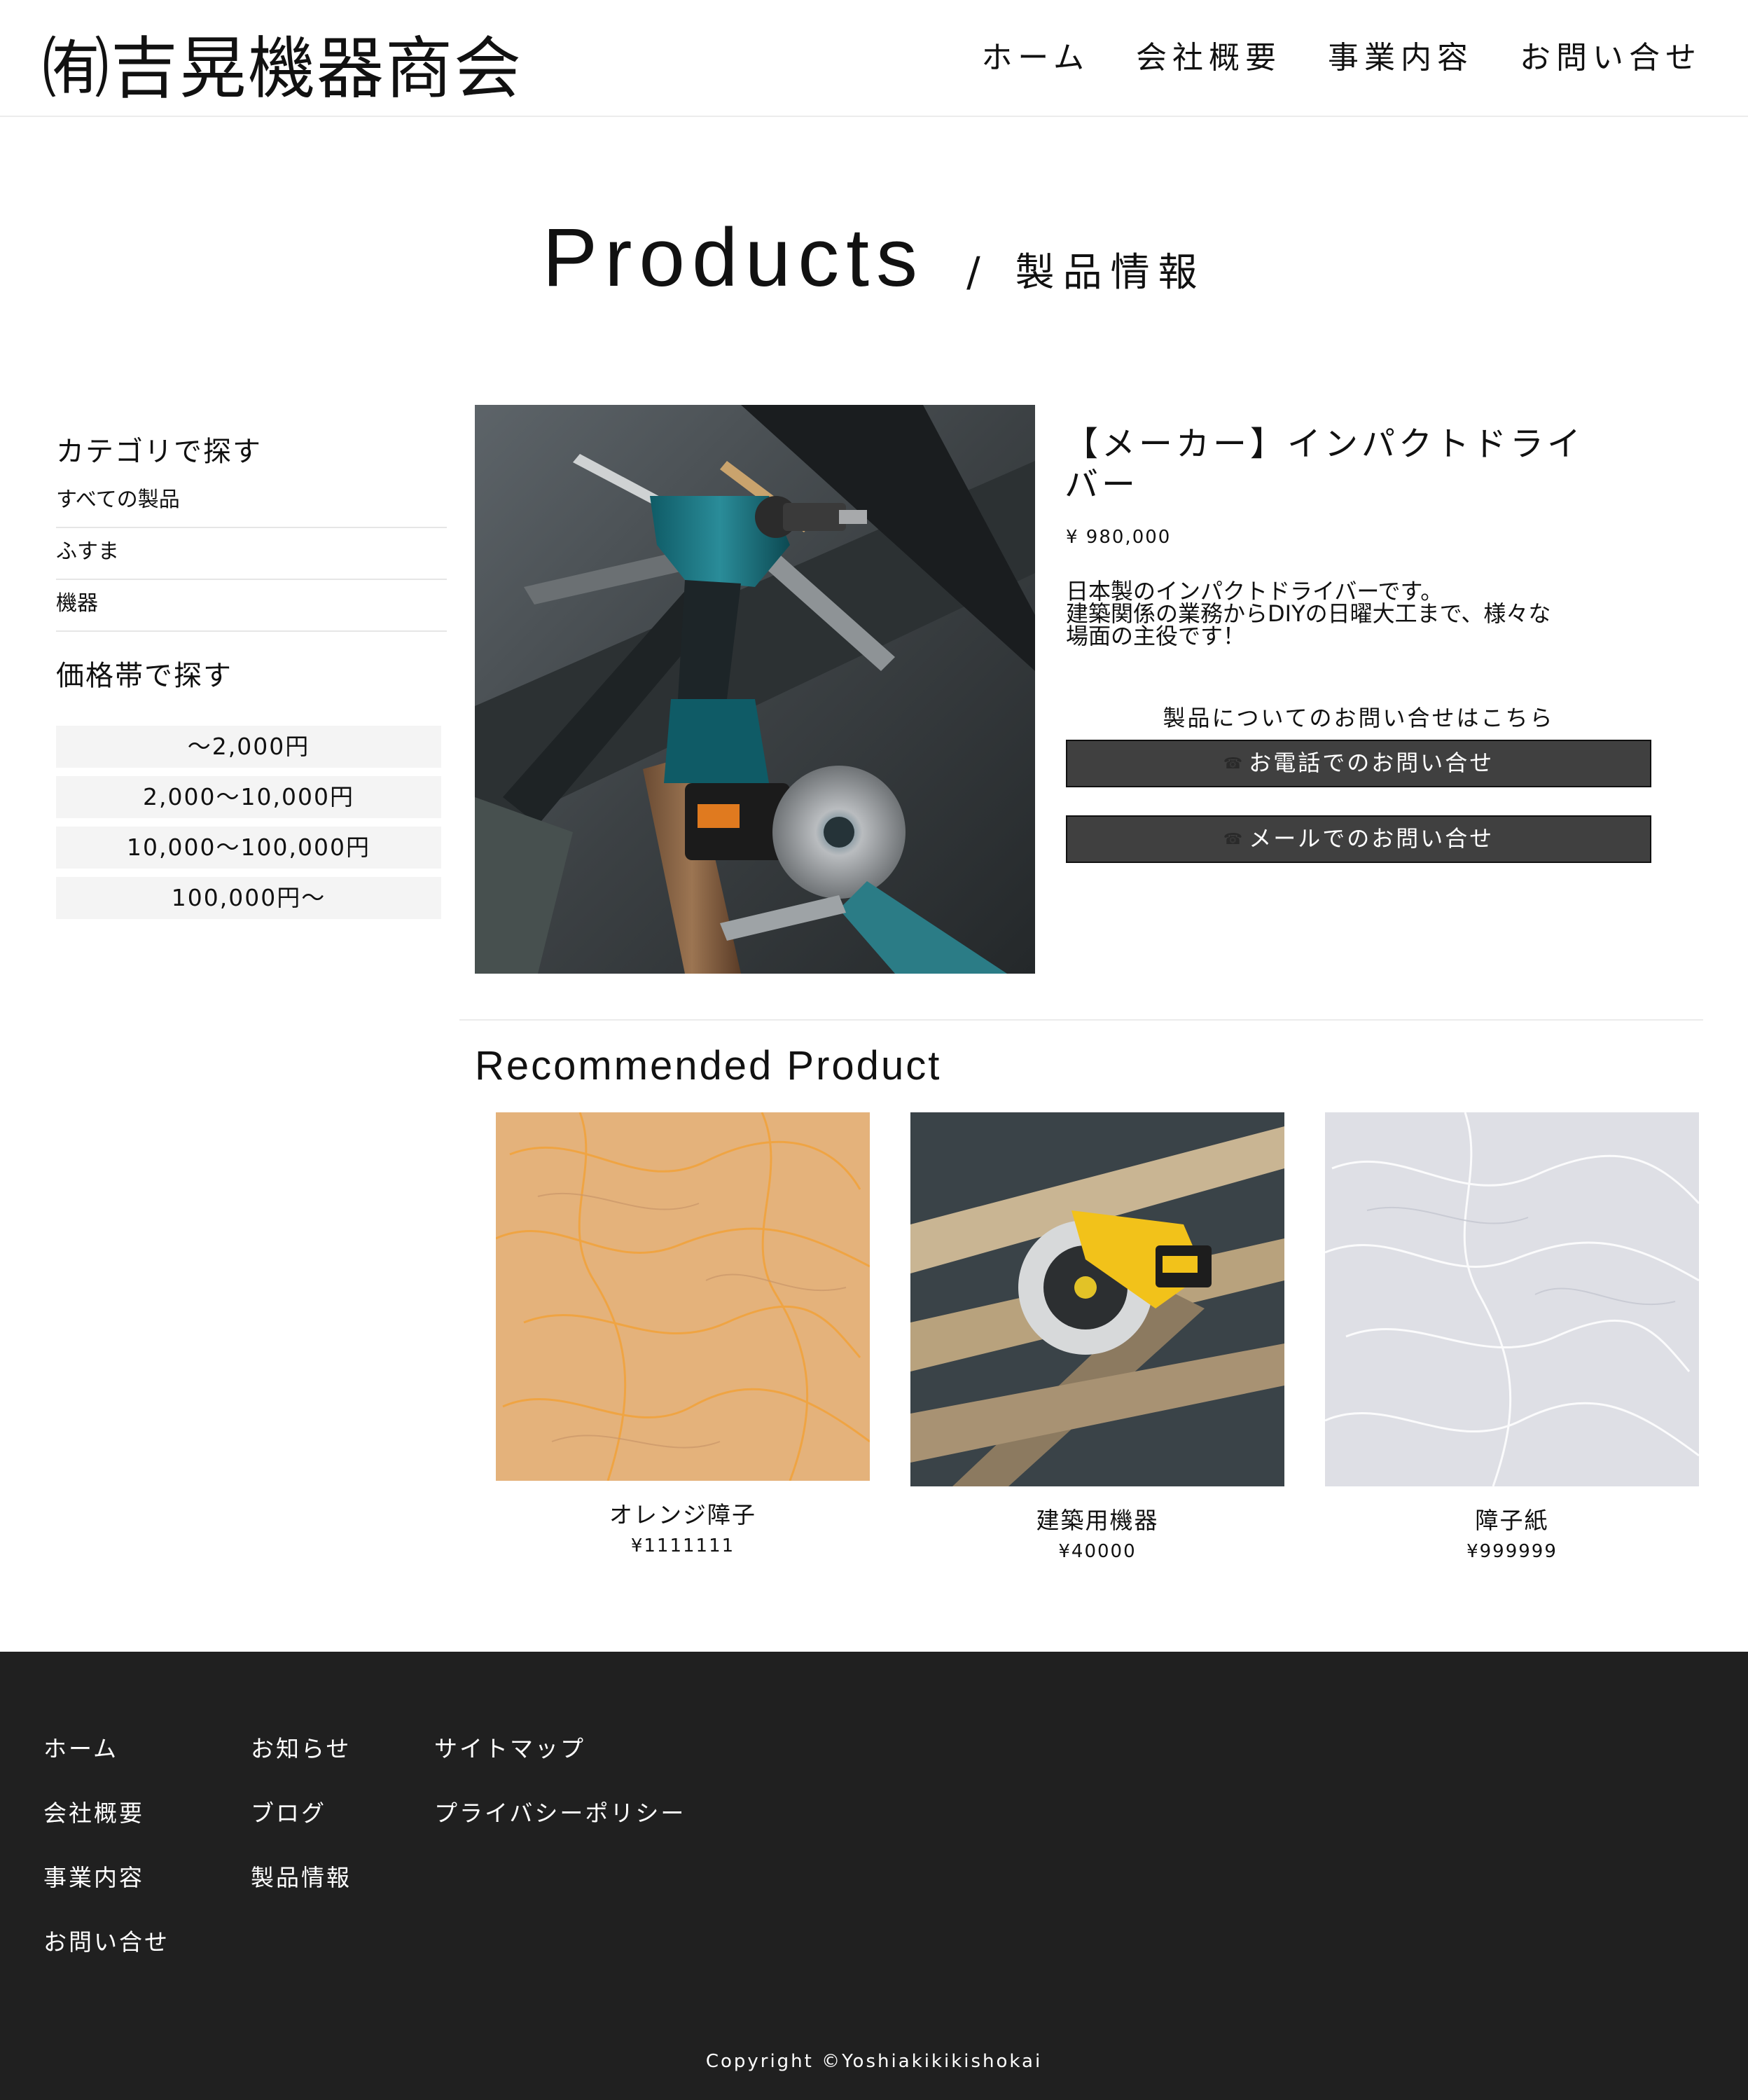  What do you see at coordinates (106, 1762) in the screenshot?
I see `footer-link-home: ホーム` at bounding box center [106, 1762].